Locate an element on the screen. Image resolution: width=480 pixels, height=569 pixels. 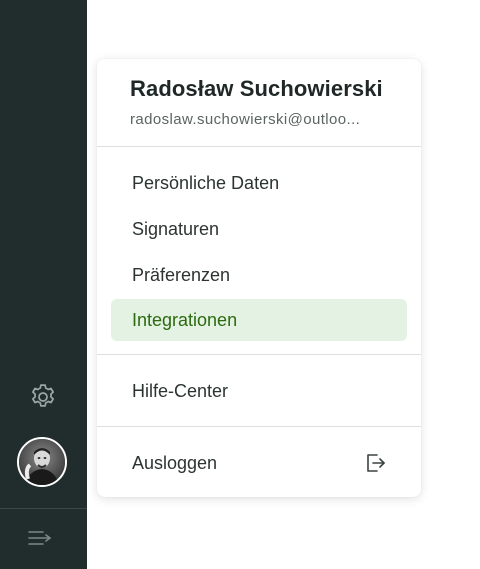
user-avatar-image is located at coordinates (42, 462).